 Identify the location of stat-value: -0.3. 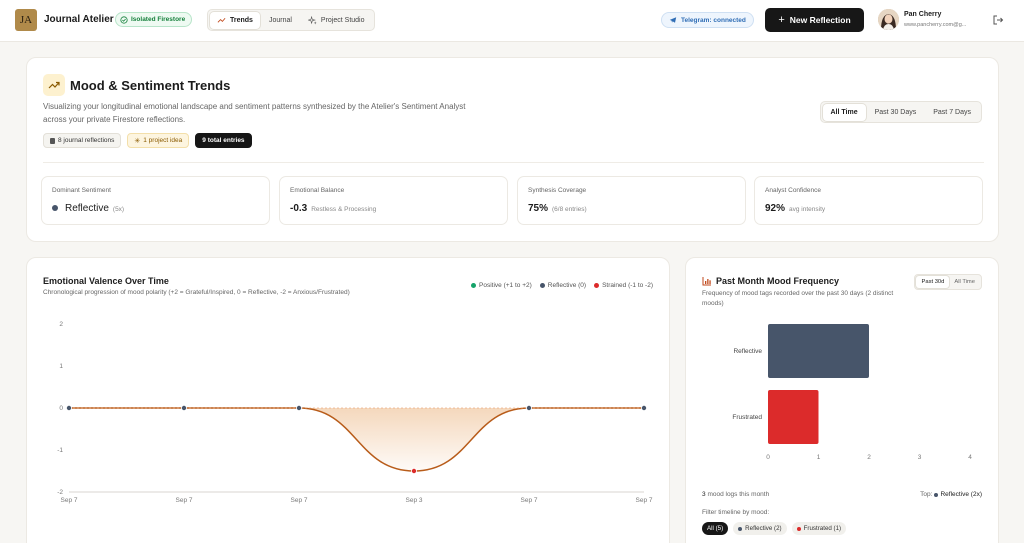
(299, 208).